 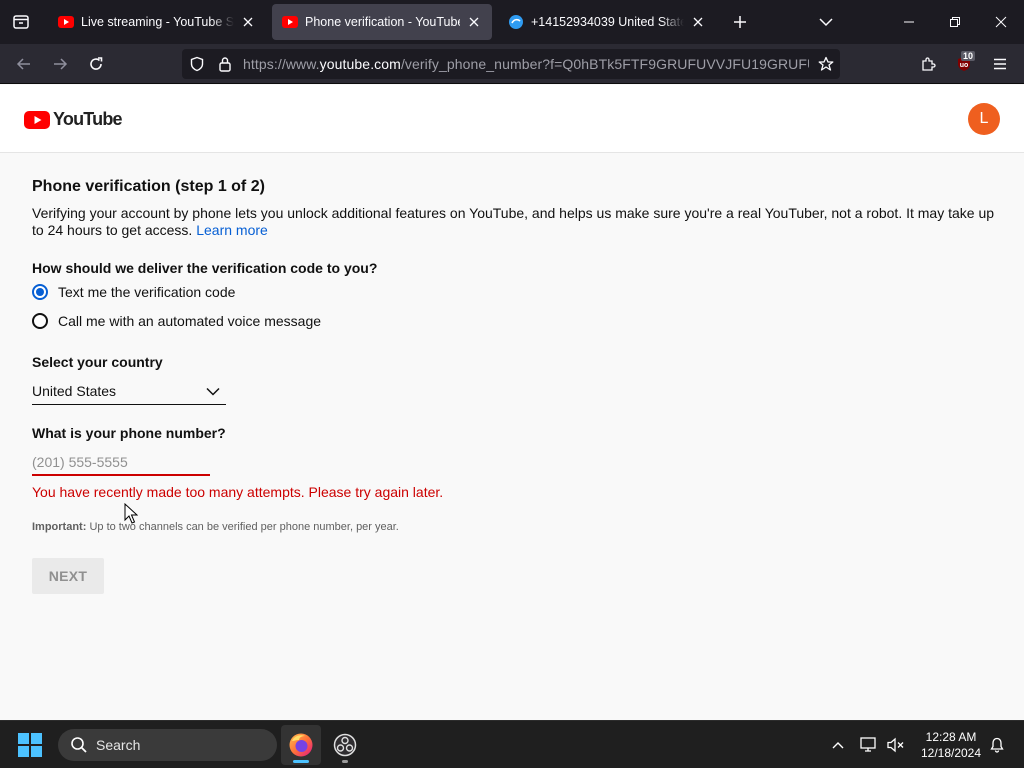 I want to click on plus-icon, so click(x=740, y=22).